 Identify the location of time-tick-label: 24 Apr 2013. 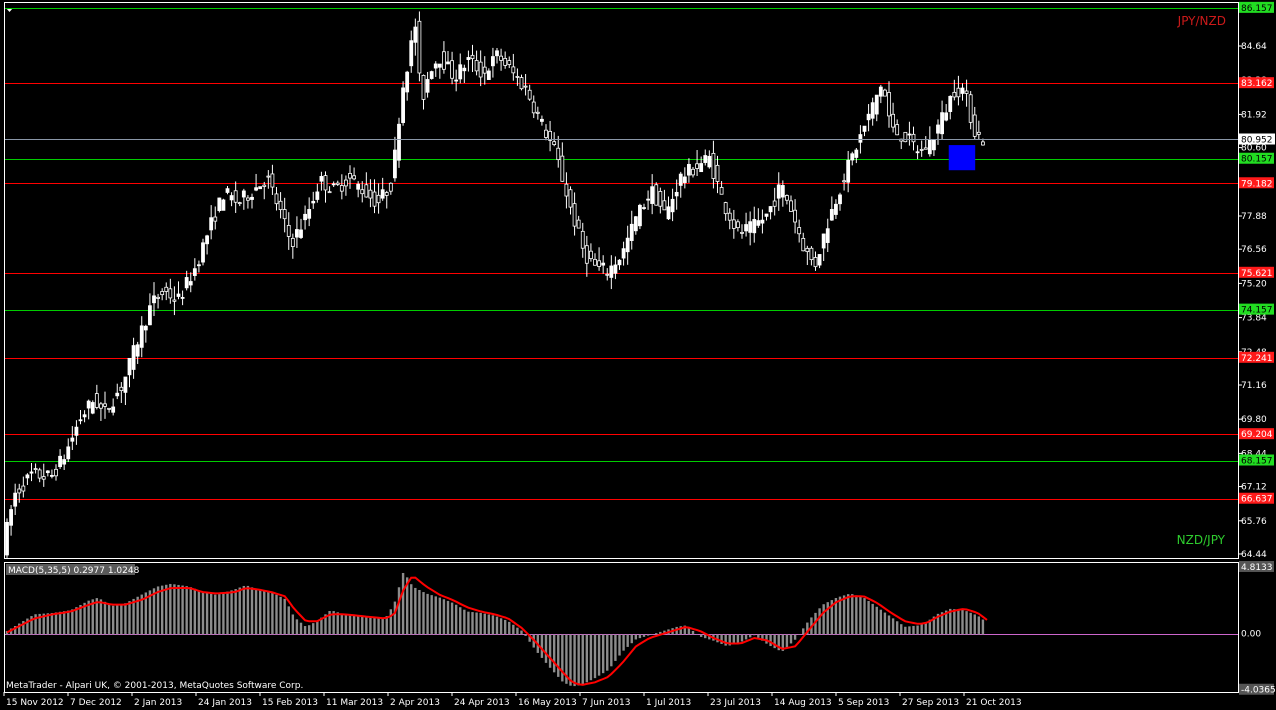
(482, 703).